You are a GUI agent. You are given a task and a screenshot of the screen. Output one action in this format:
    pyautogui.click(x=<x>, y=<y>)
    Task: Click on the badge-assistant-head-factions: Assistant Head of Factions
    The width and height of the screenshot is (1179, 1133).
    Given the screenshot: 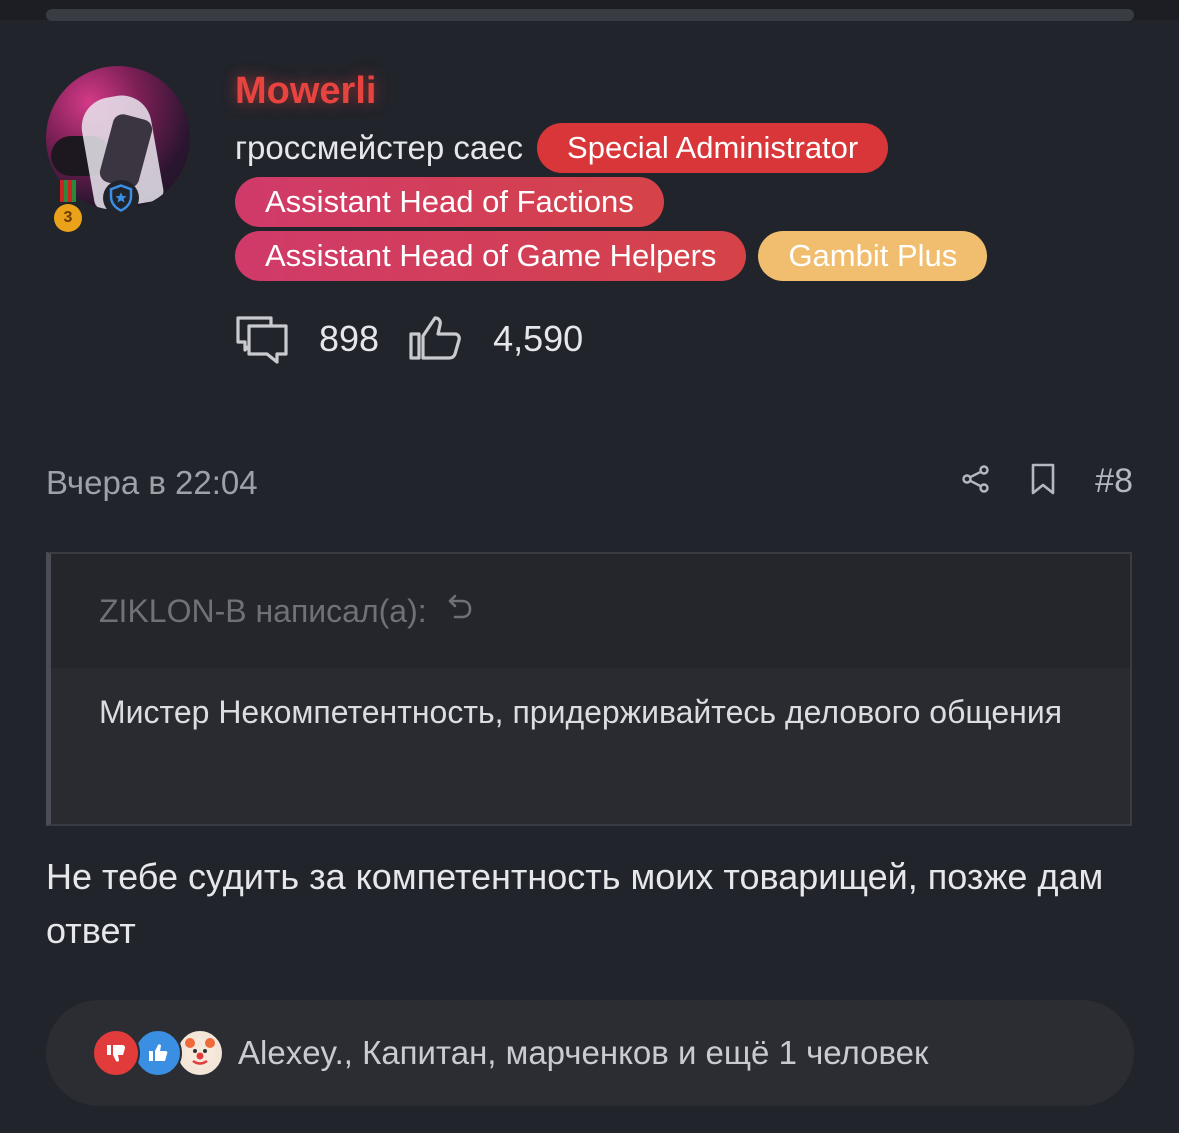 What is the action you would take?
    pyautogui.click(x=449, y=202)
    